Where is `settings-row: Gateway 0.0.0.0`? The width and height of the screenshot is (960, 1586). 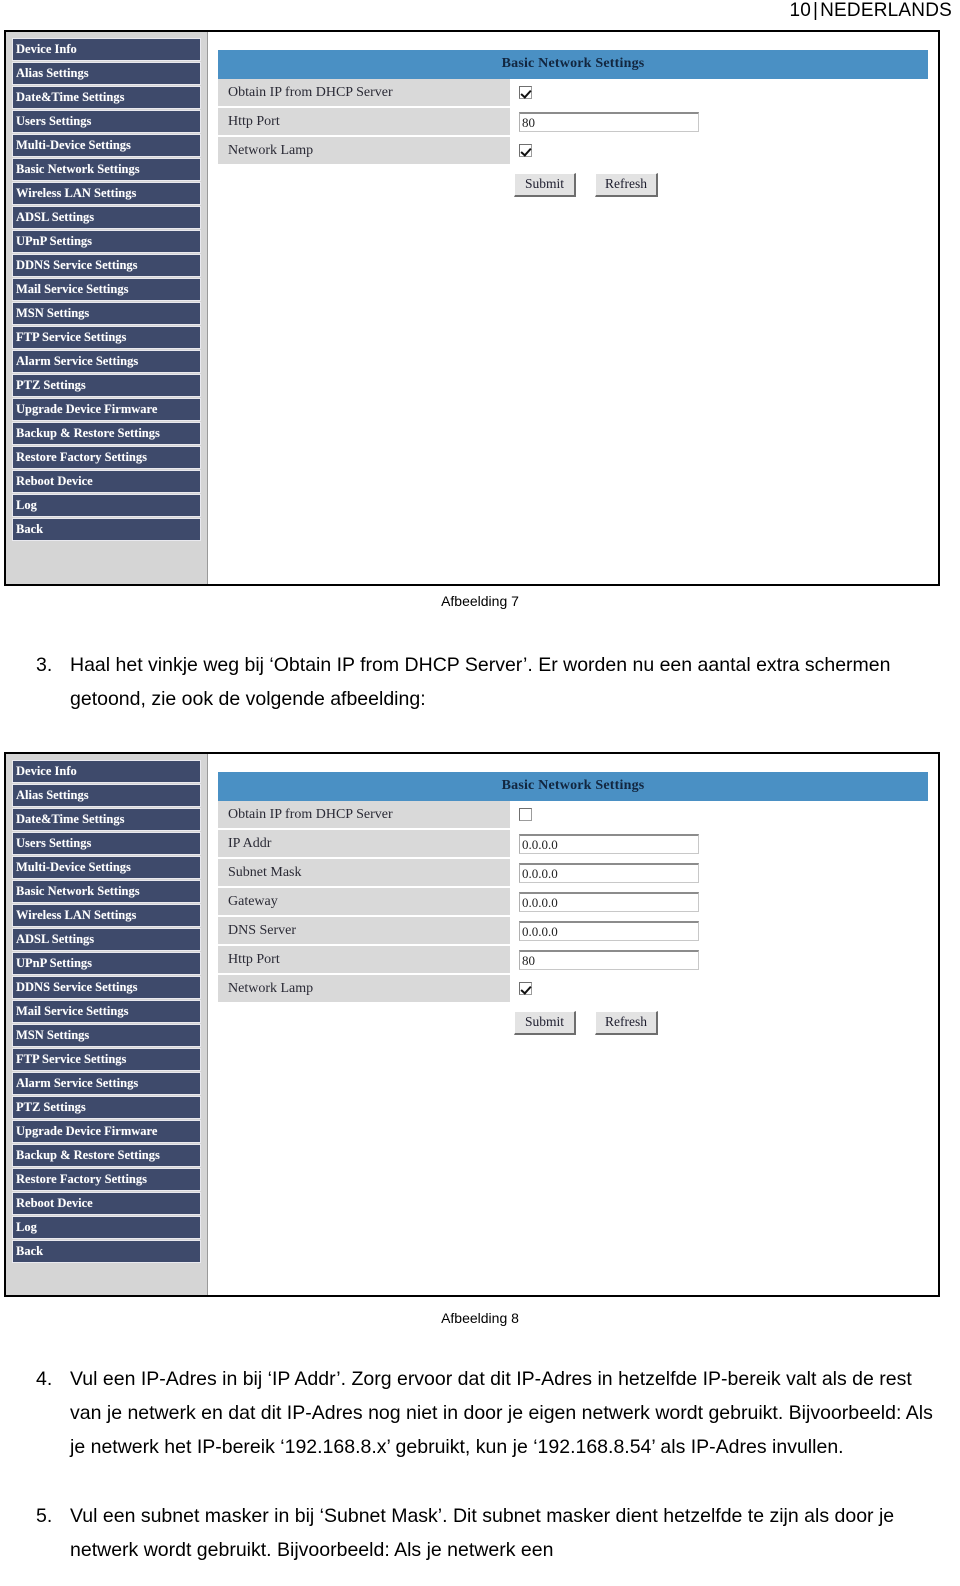 settings-row: Gateway 0.0.0.0 is located at coordinates (573, 902).